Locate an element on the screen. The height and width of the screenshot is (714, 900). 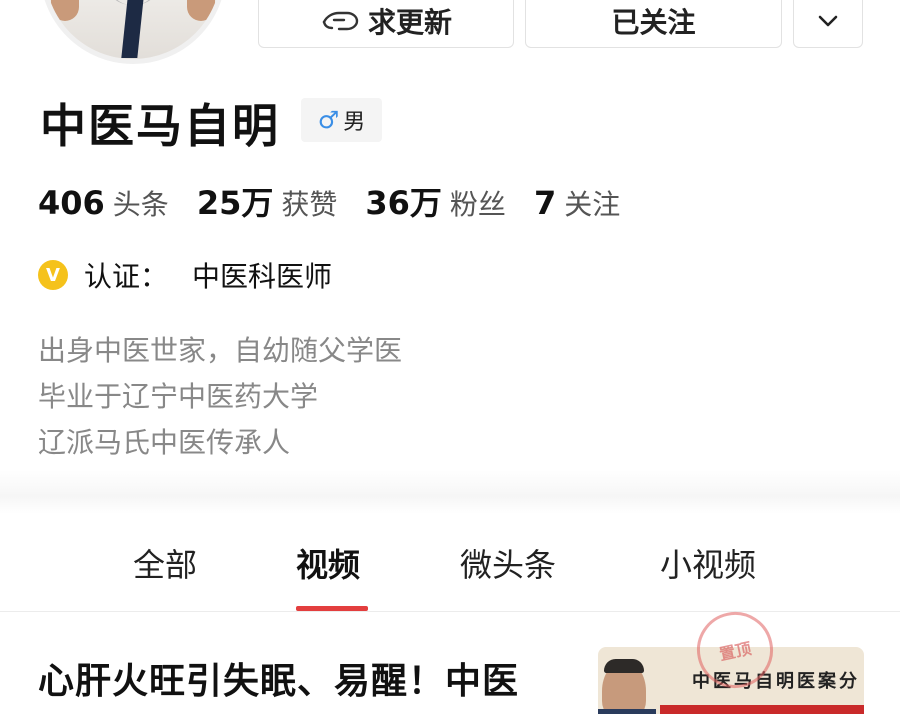
bio: 出身中医世家，自幼随父学医 毕业于辽宁中医药大学 辽派马氏中医传承人 is located at coordinates (220, 397).